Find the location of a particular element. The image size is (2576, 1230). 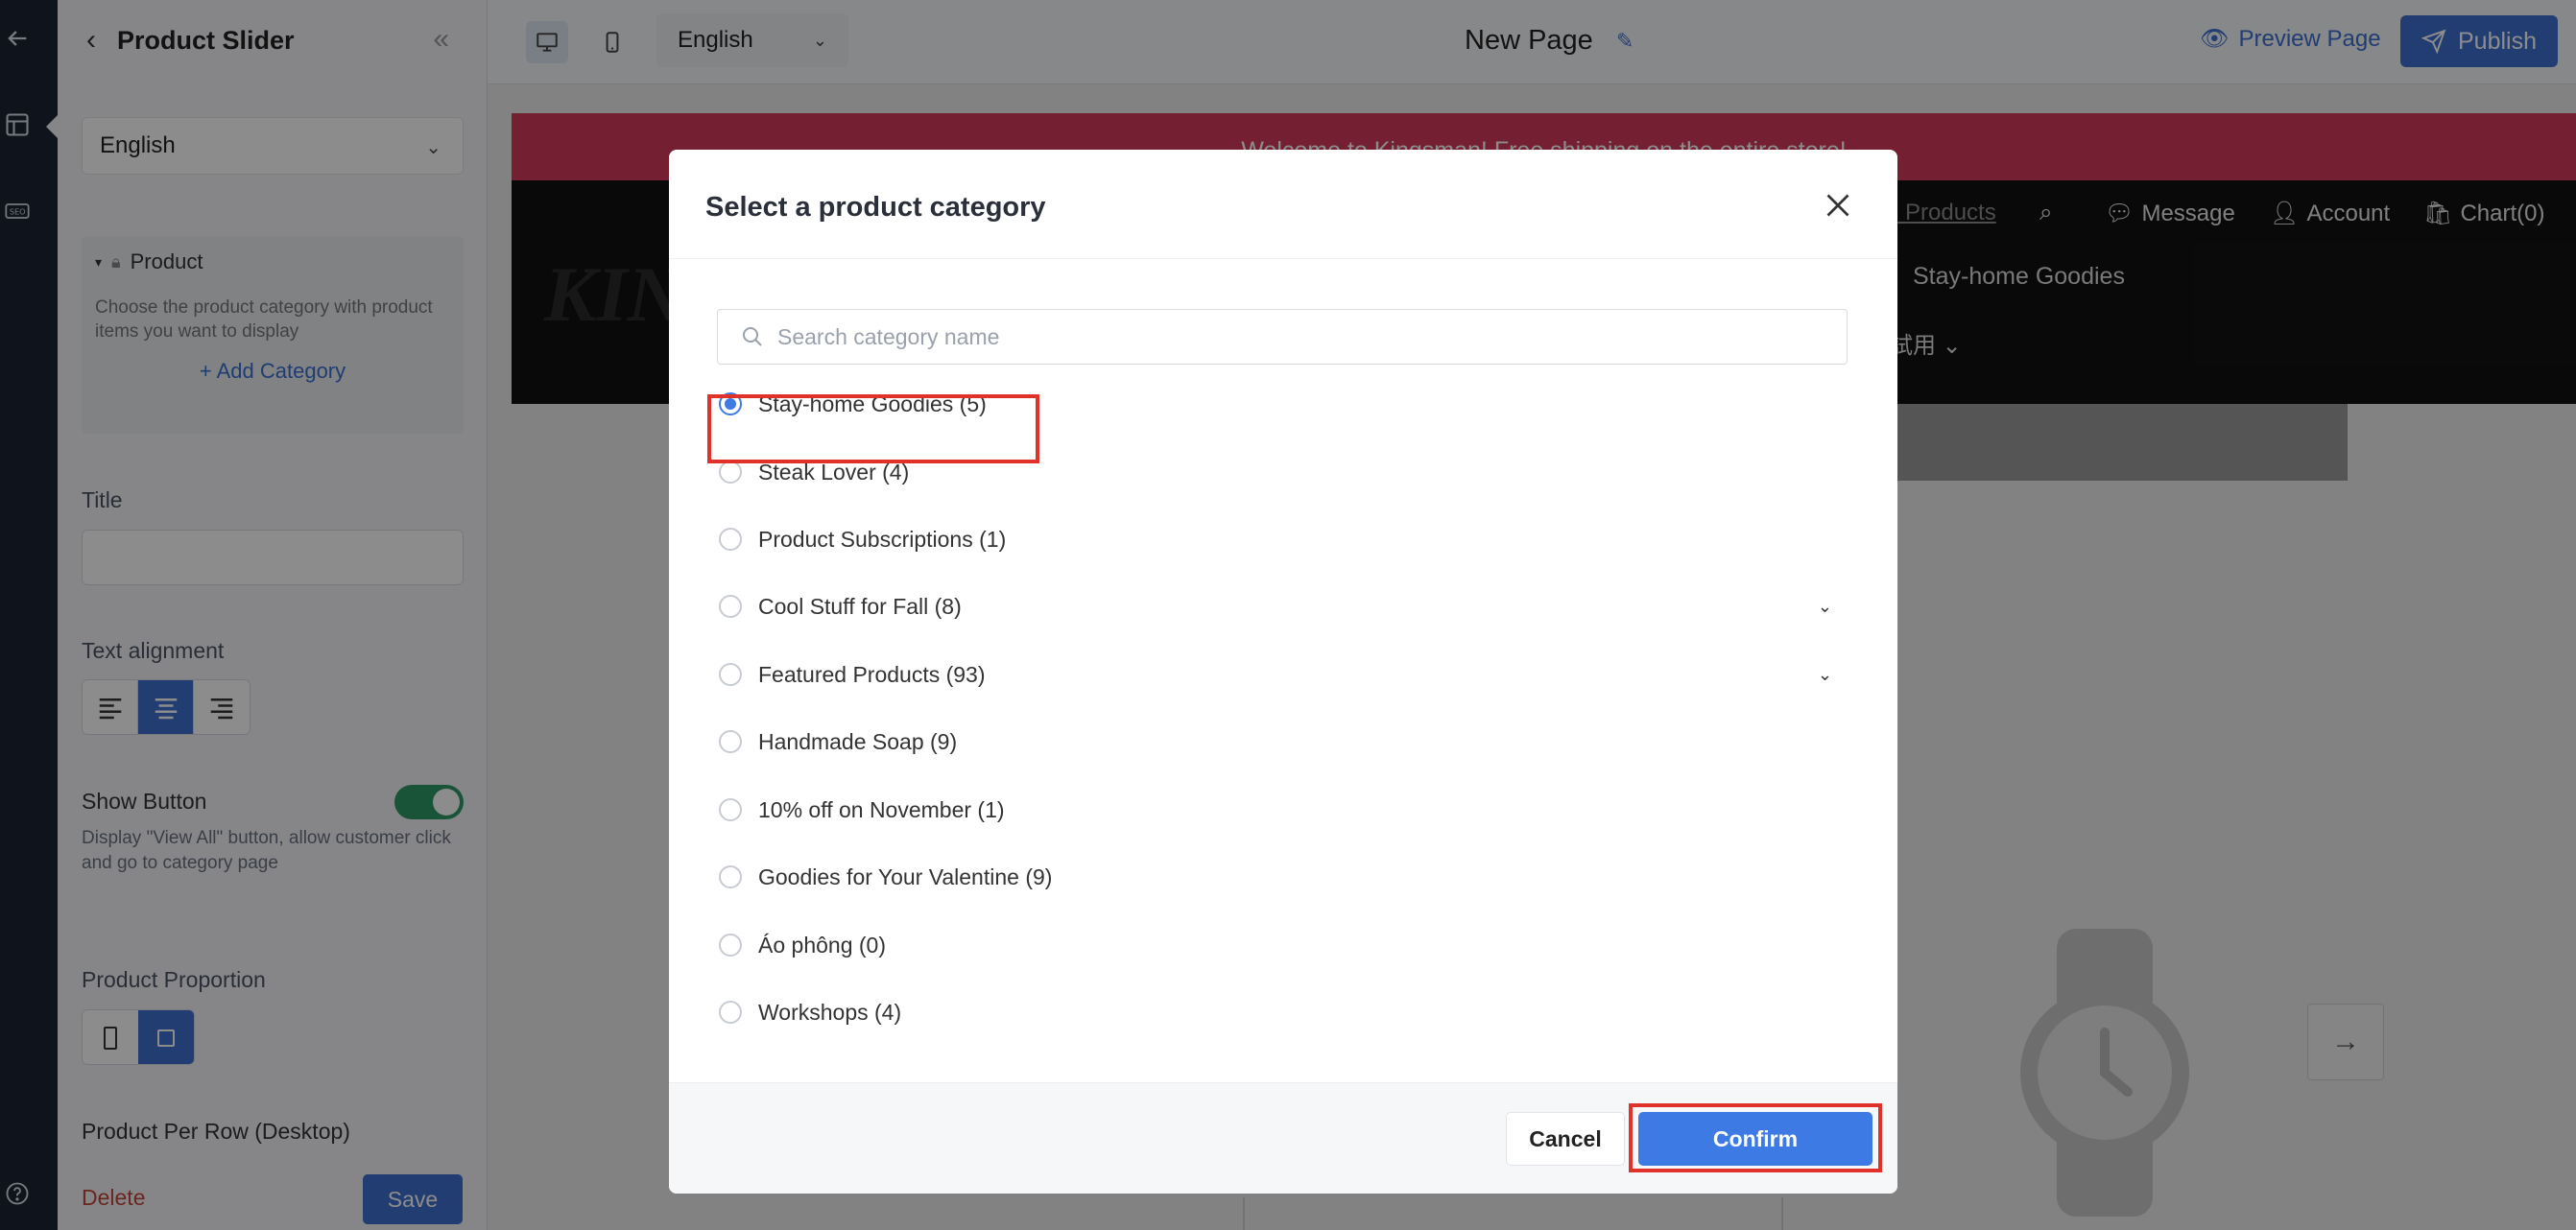

category-option-label: Áo phông (0) is located at coordinates (822, 945).